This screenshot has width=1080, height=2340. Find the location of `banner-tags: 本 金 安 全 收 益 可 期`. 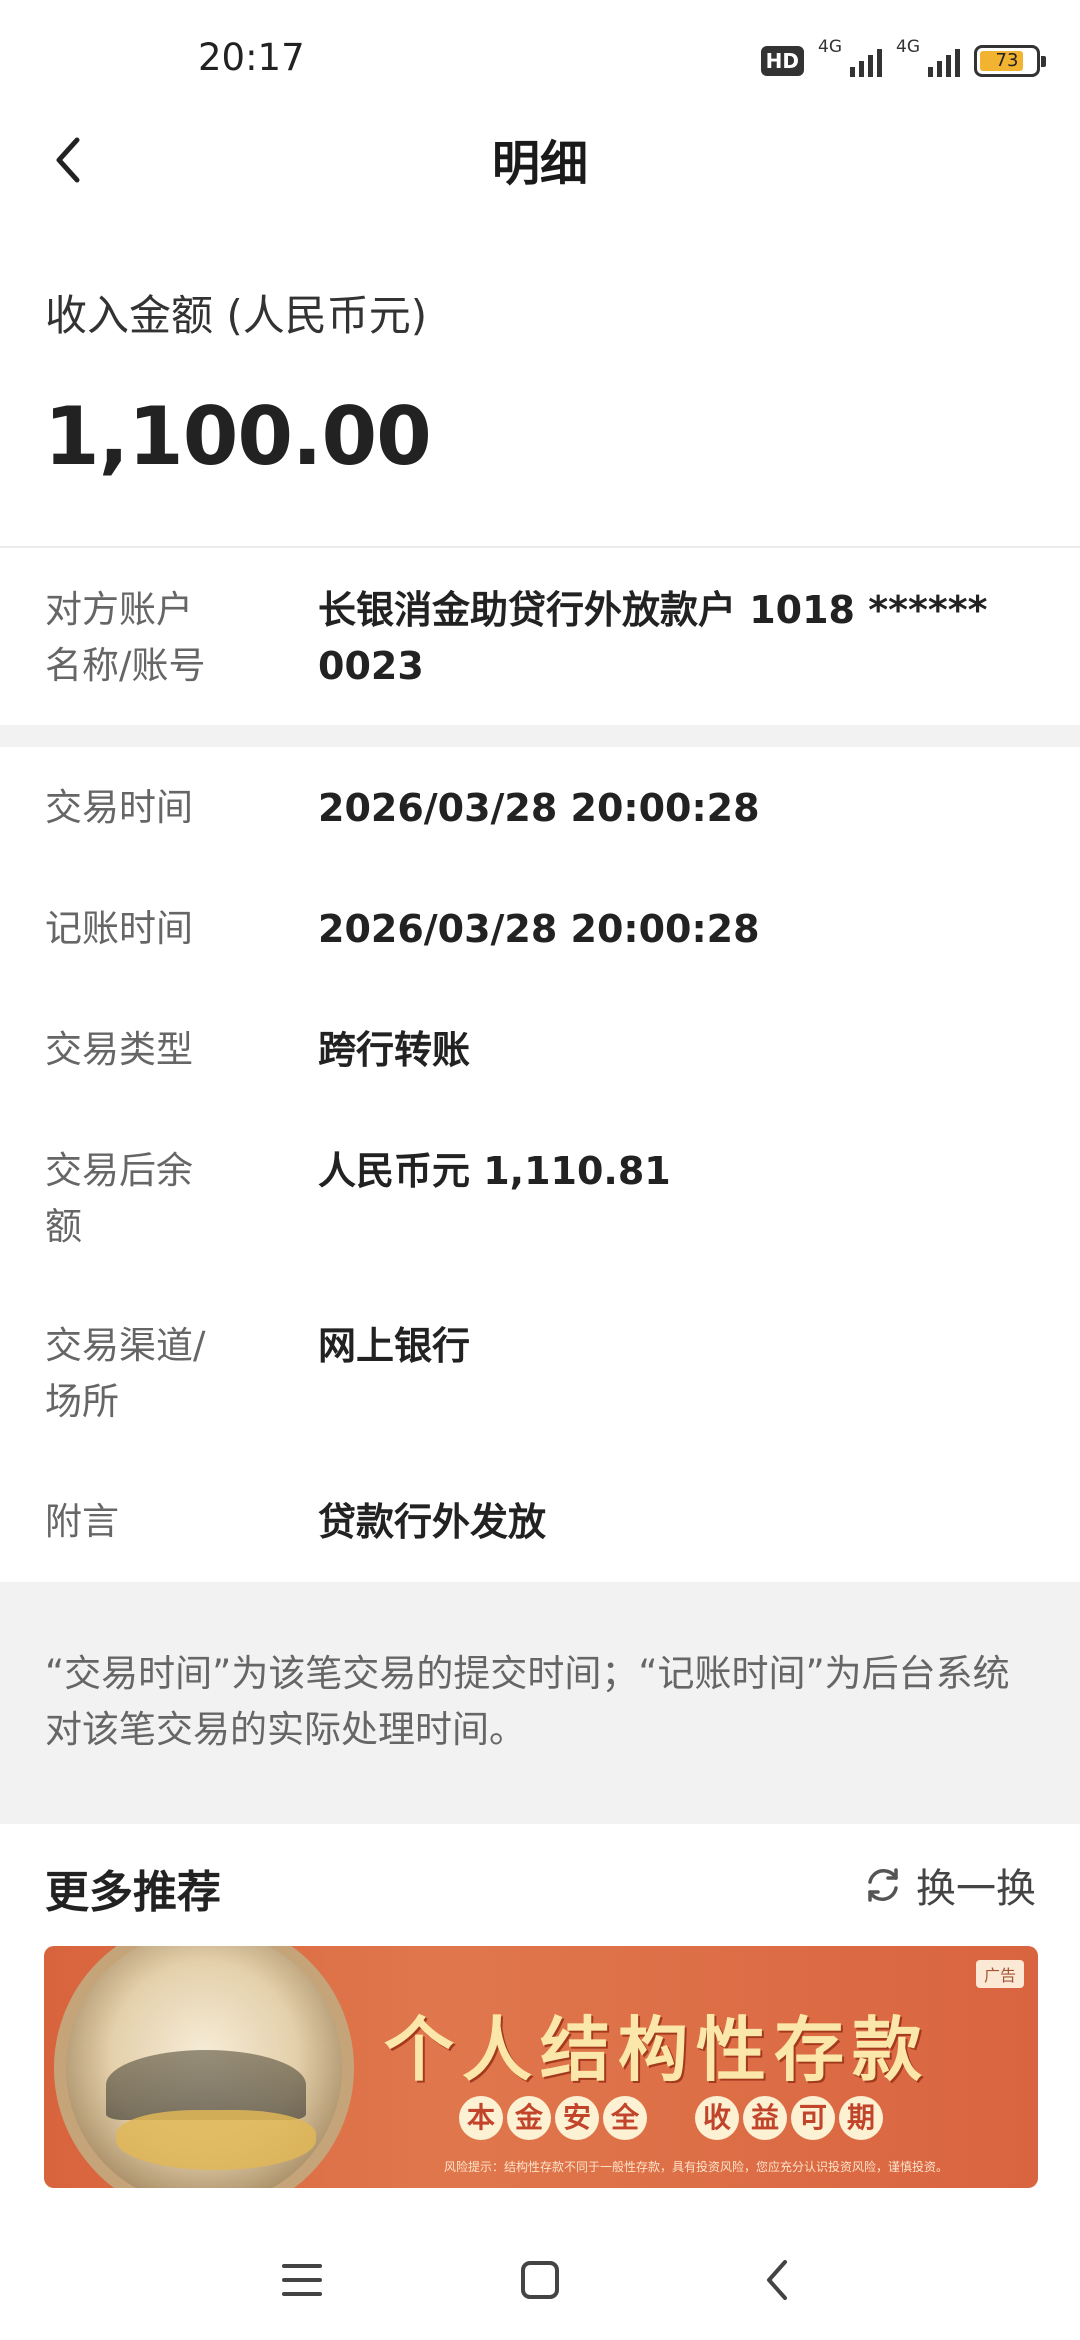

banner-tags: 本 金 安 全 收 益 可 期 is located at coordinates (671, 2118).